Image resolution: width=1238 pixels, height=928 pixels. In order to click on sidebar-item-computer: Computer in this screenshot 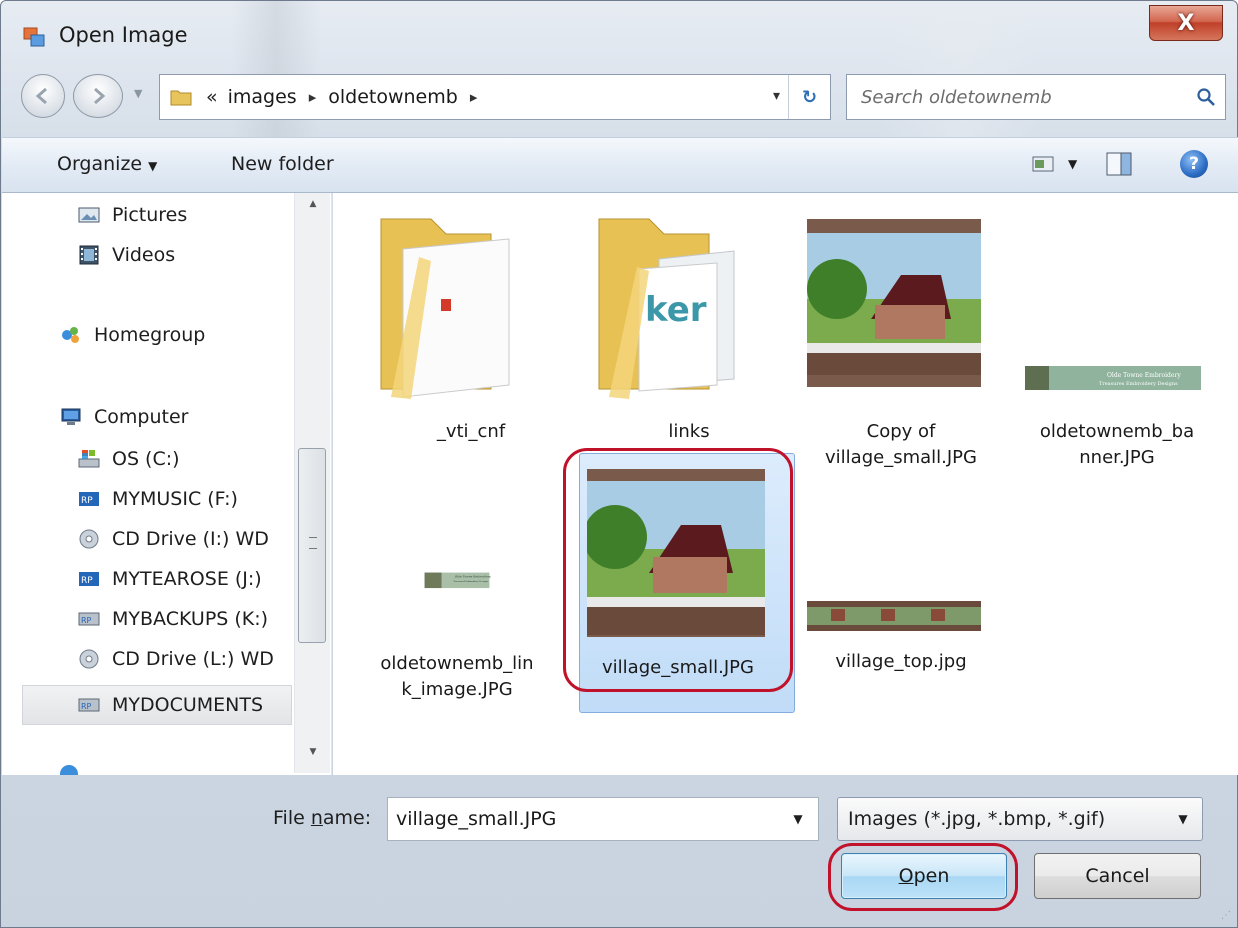, I will do `click(124, 417)`.